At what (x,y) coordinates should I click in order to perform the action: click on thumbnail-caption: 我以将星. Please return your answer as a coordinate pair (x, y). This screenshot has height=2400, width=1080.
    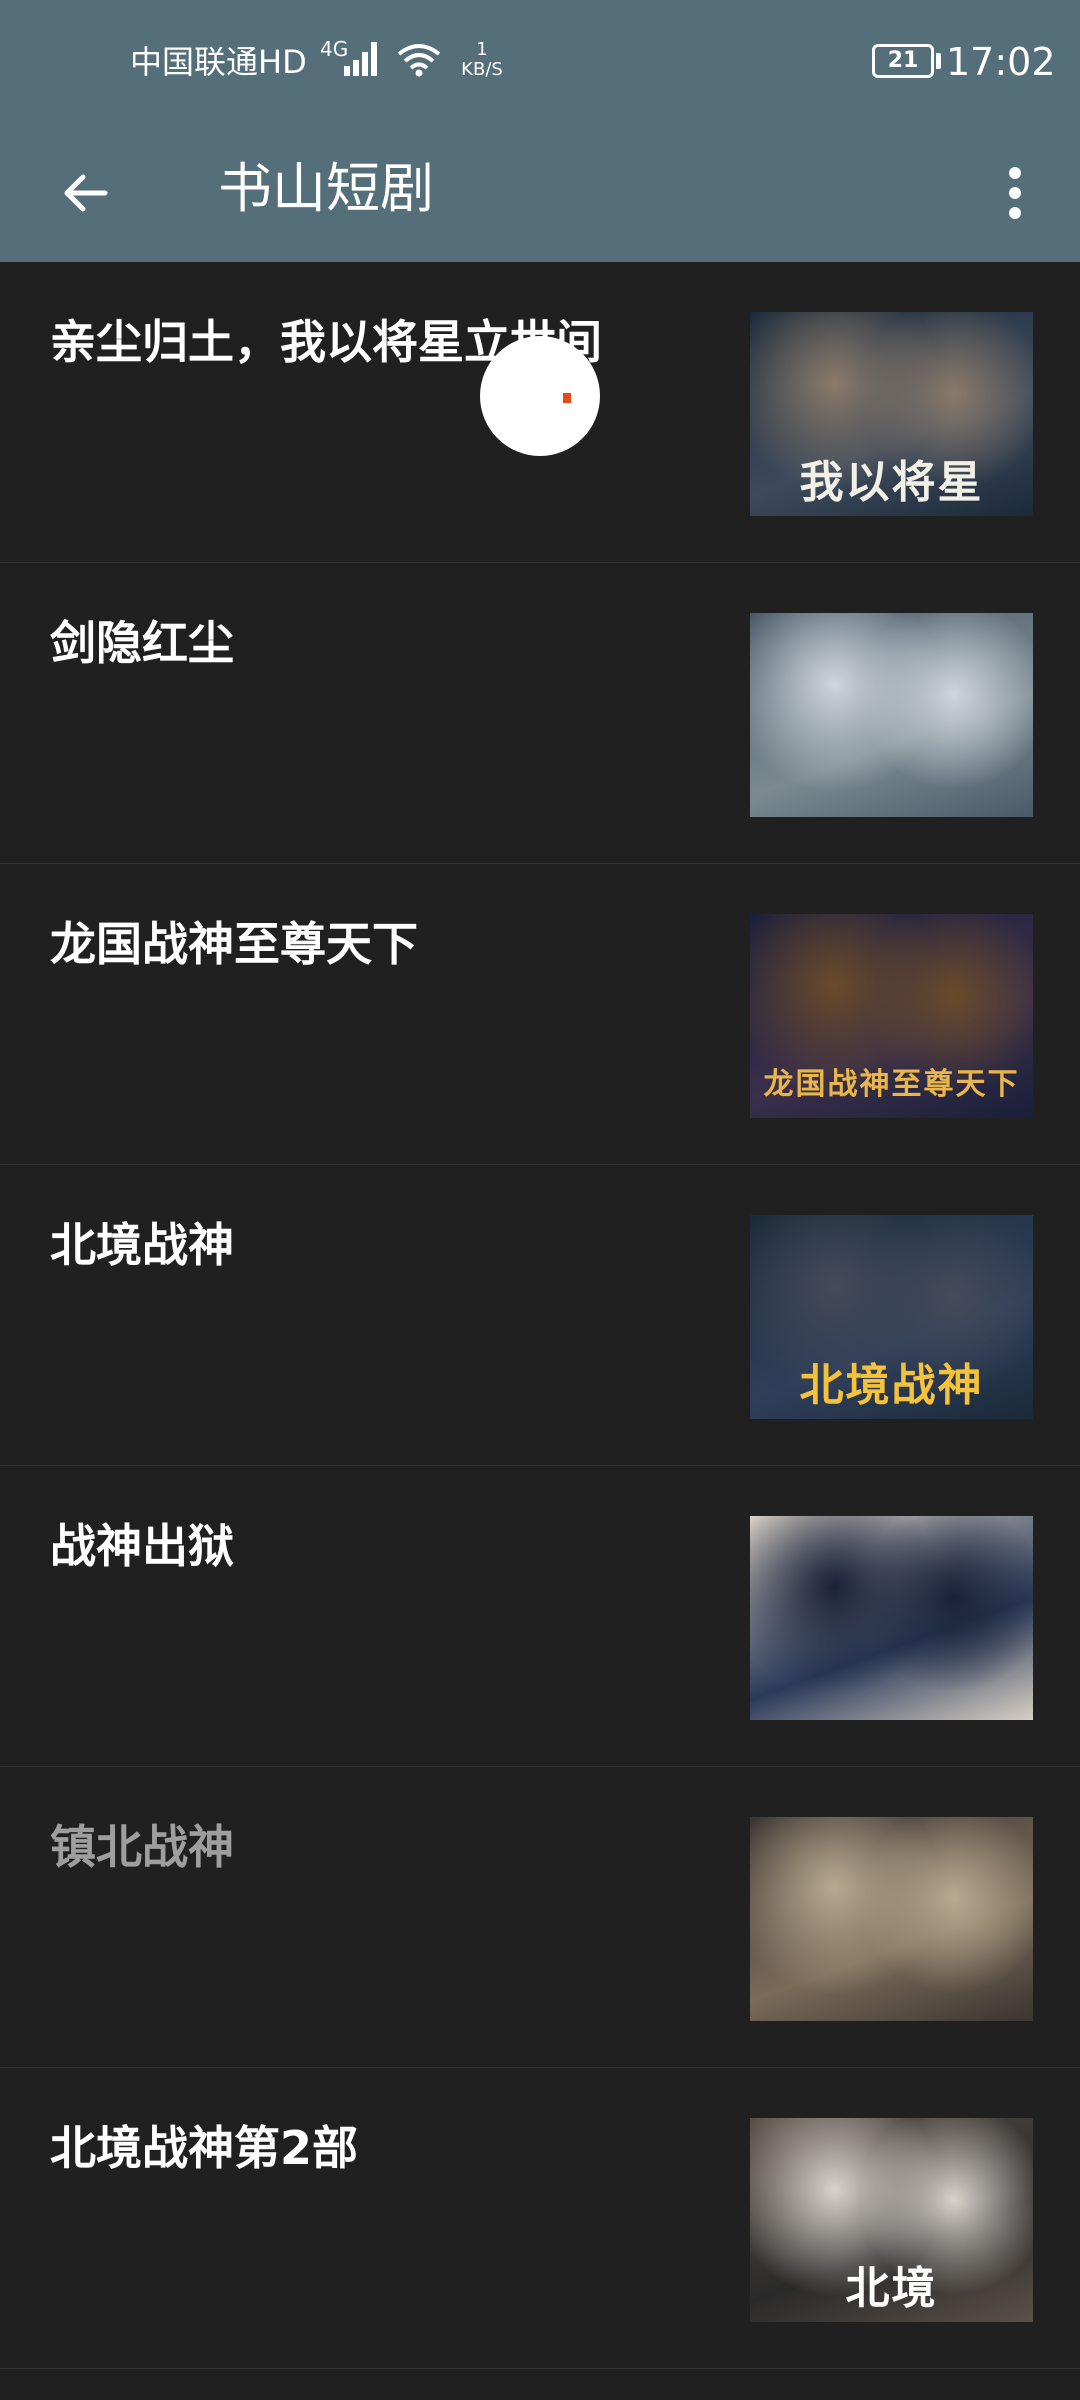
    Looking at the image, I should click on (891, 482).